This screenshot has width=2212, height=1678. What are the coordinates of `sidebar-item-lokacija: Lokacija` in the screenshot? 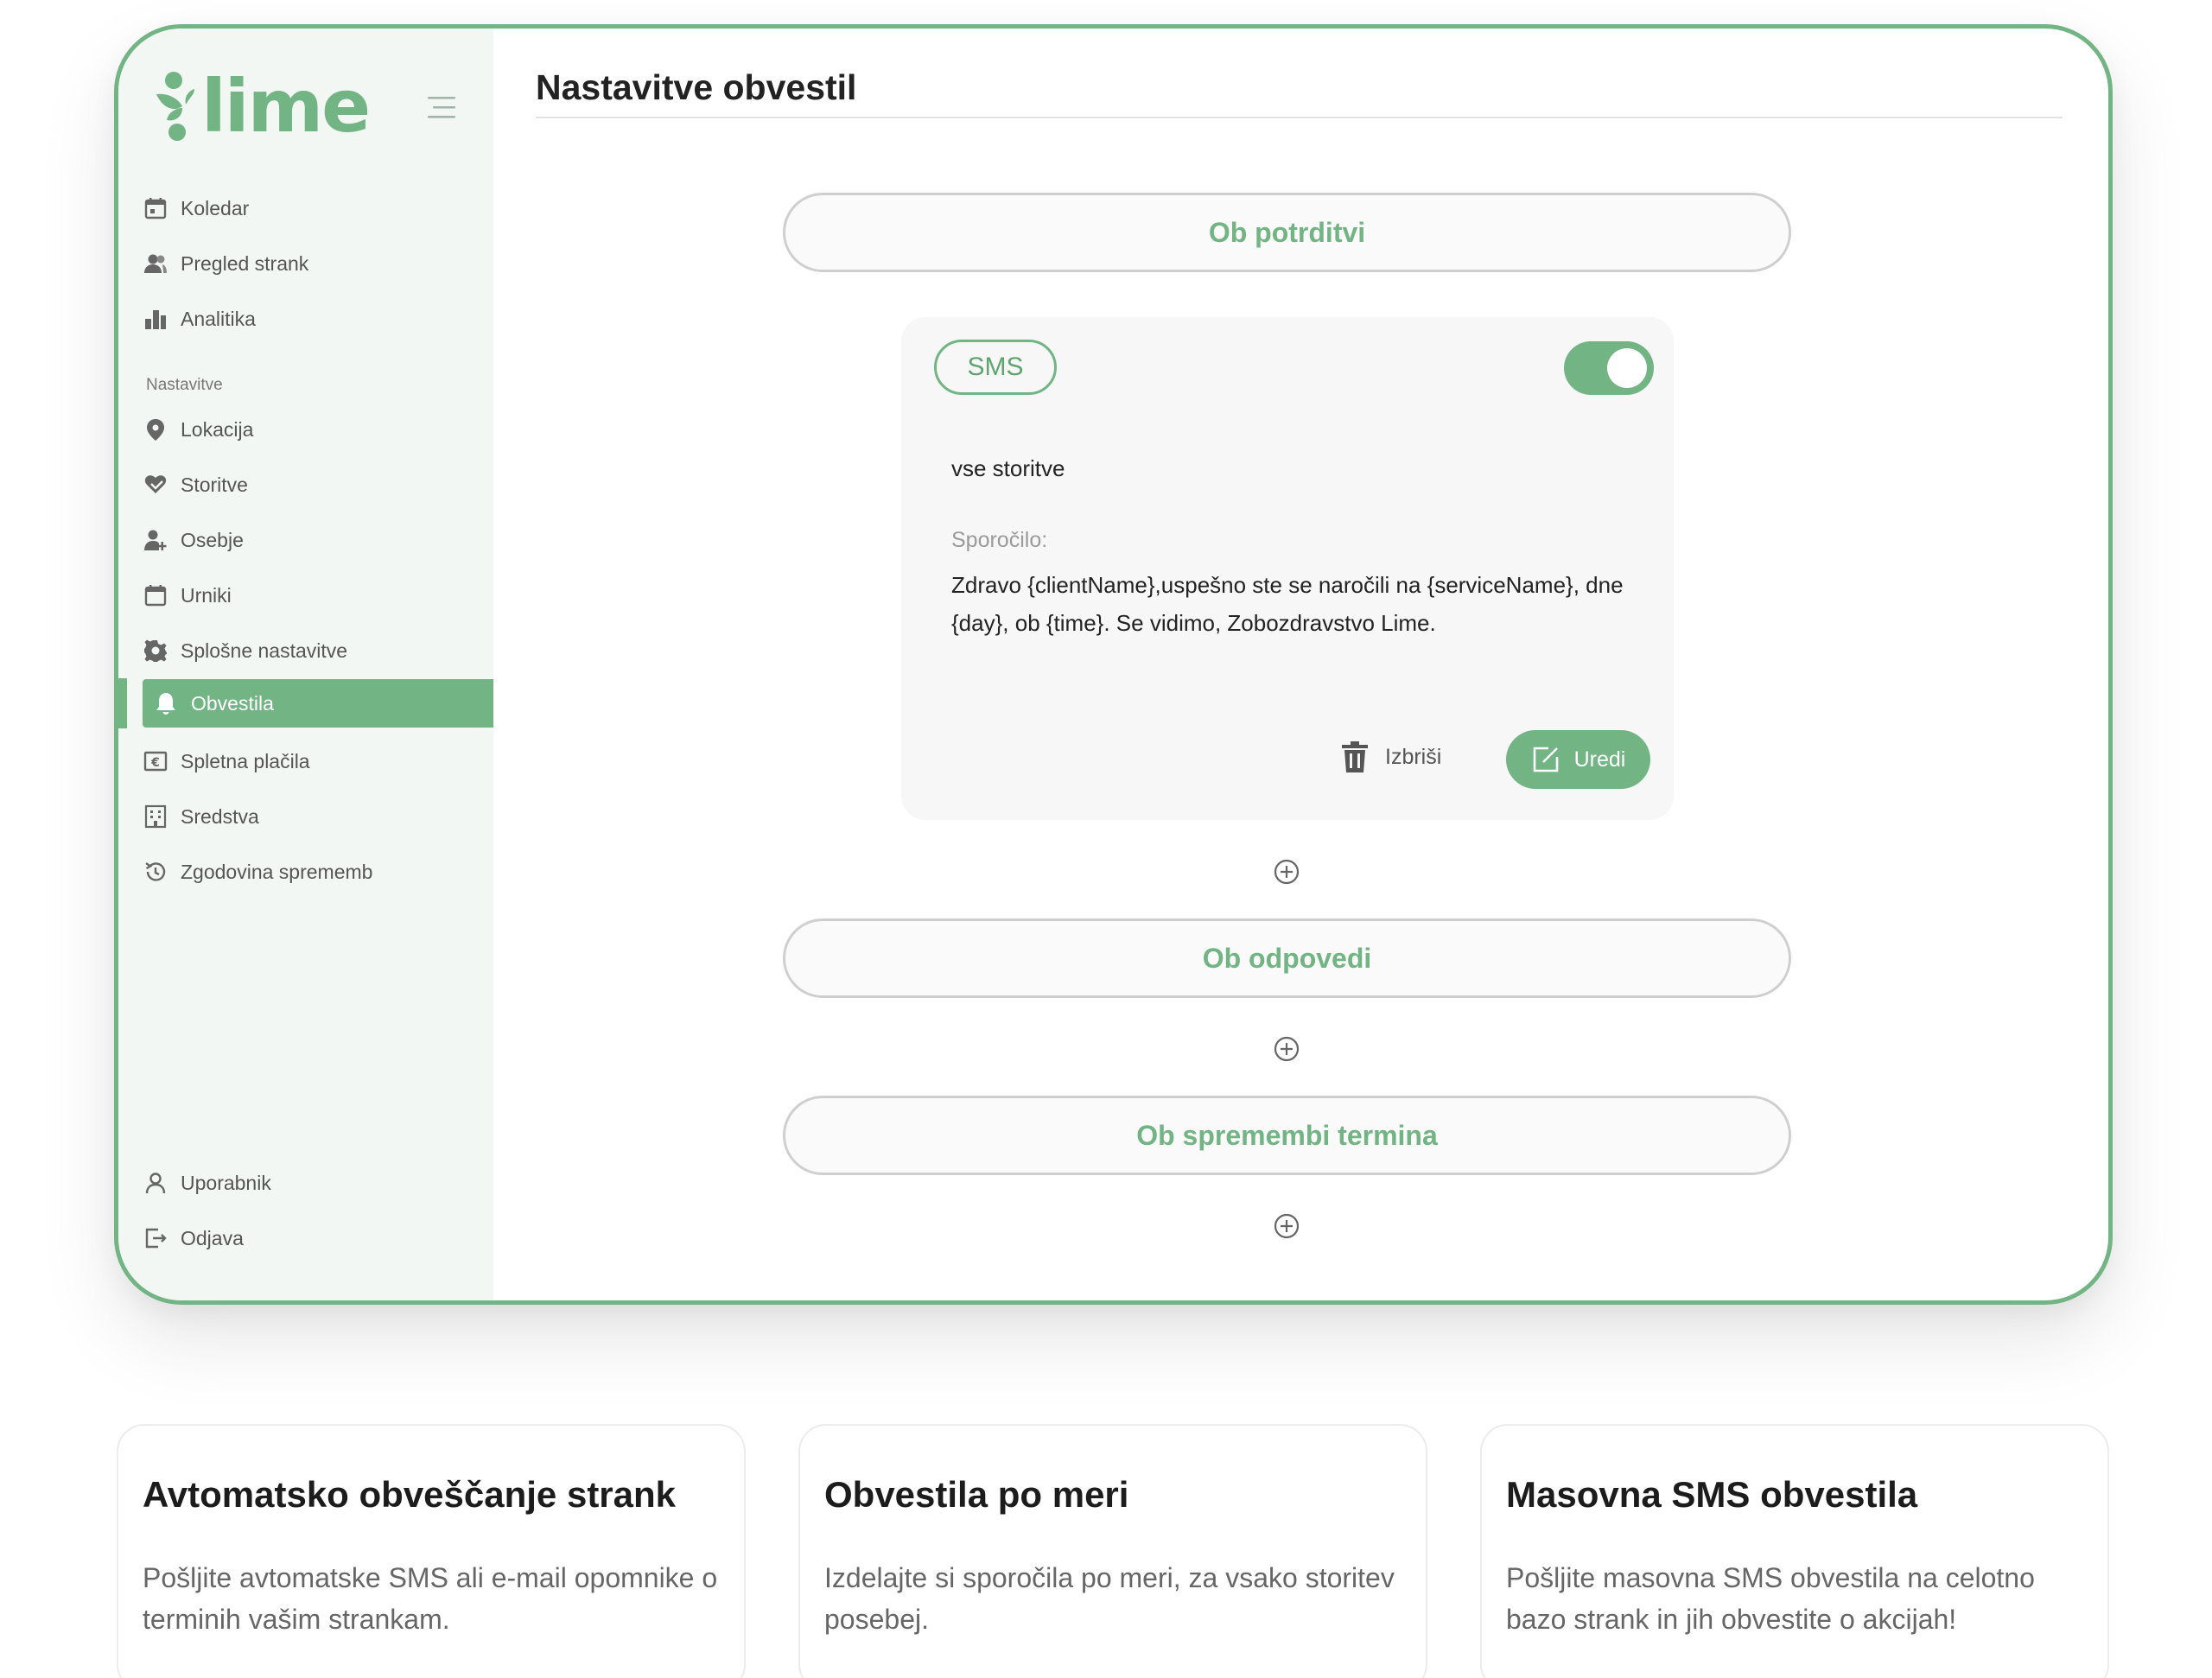 It's located at (318, 430).